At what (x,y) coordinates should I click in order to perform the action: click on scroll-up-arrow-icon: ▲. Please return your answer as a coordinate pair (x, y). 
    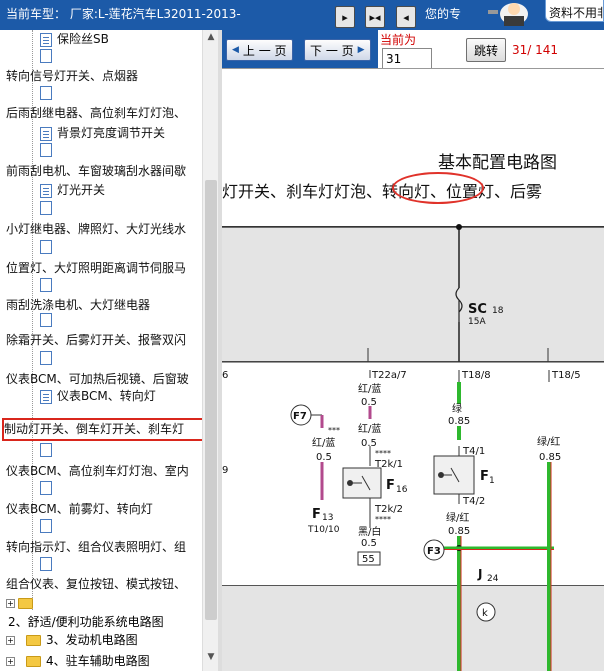
    Looking at the image, I should click on (211, 39).